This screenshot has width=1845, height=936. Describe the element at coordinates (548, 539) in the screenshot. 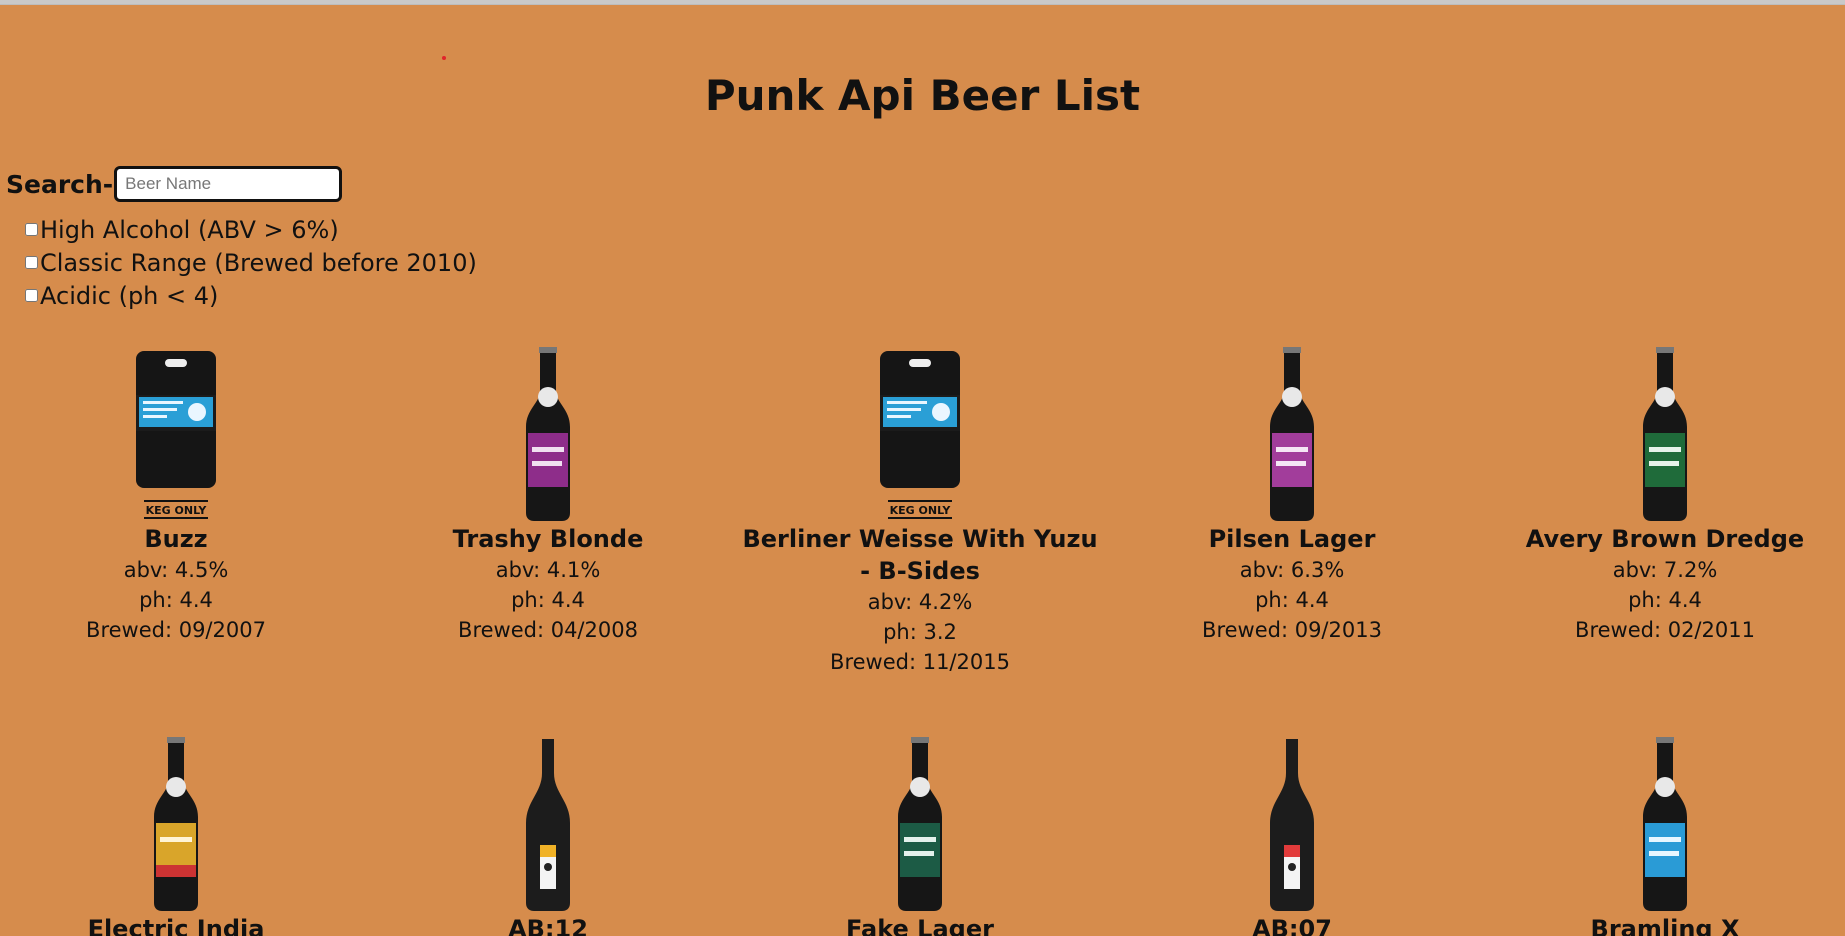

I see `beer-name: Trashy Blonde` at that location.